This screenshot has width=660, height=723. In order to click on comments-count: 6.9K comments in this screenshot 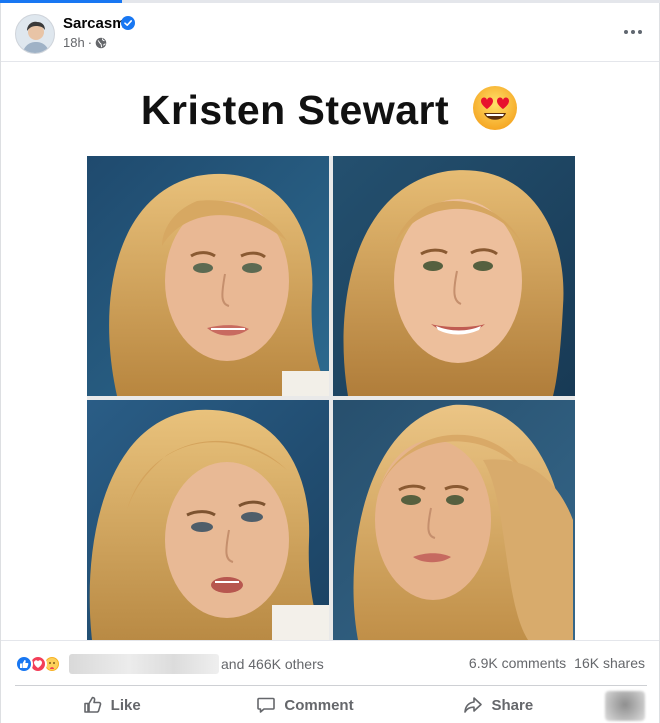, I will do `click(517, 663)`.